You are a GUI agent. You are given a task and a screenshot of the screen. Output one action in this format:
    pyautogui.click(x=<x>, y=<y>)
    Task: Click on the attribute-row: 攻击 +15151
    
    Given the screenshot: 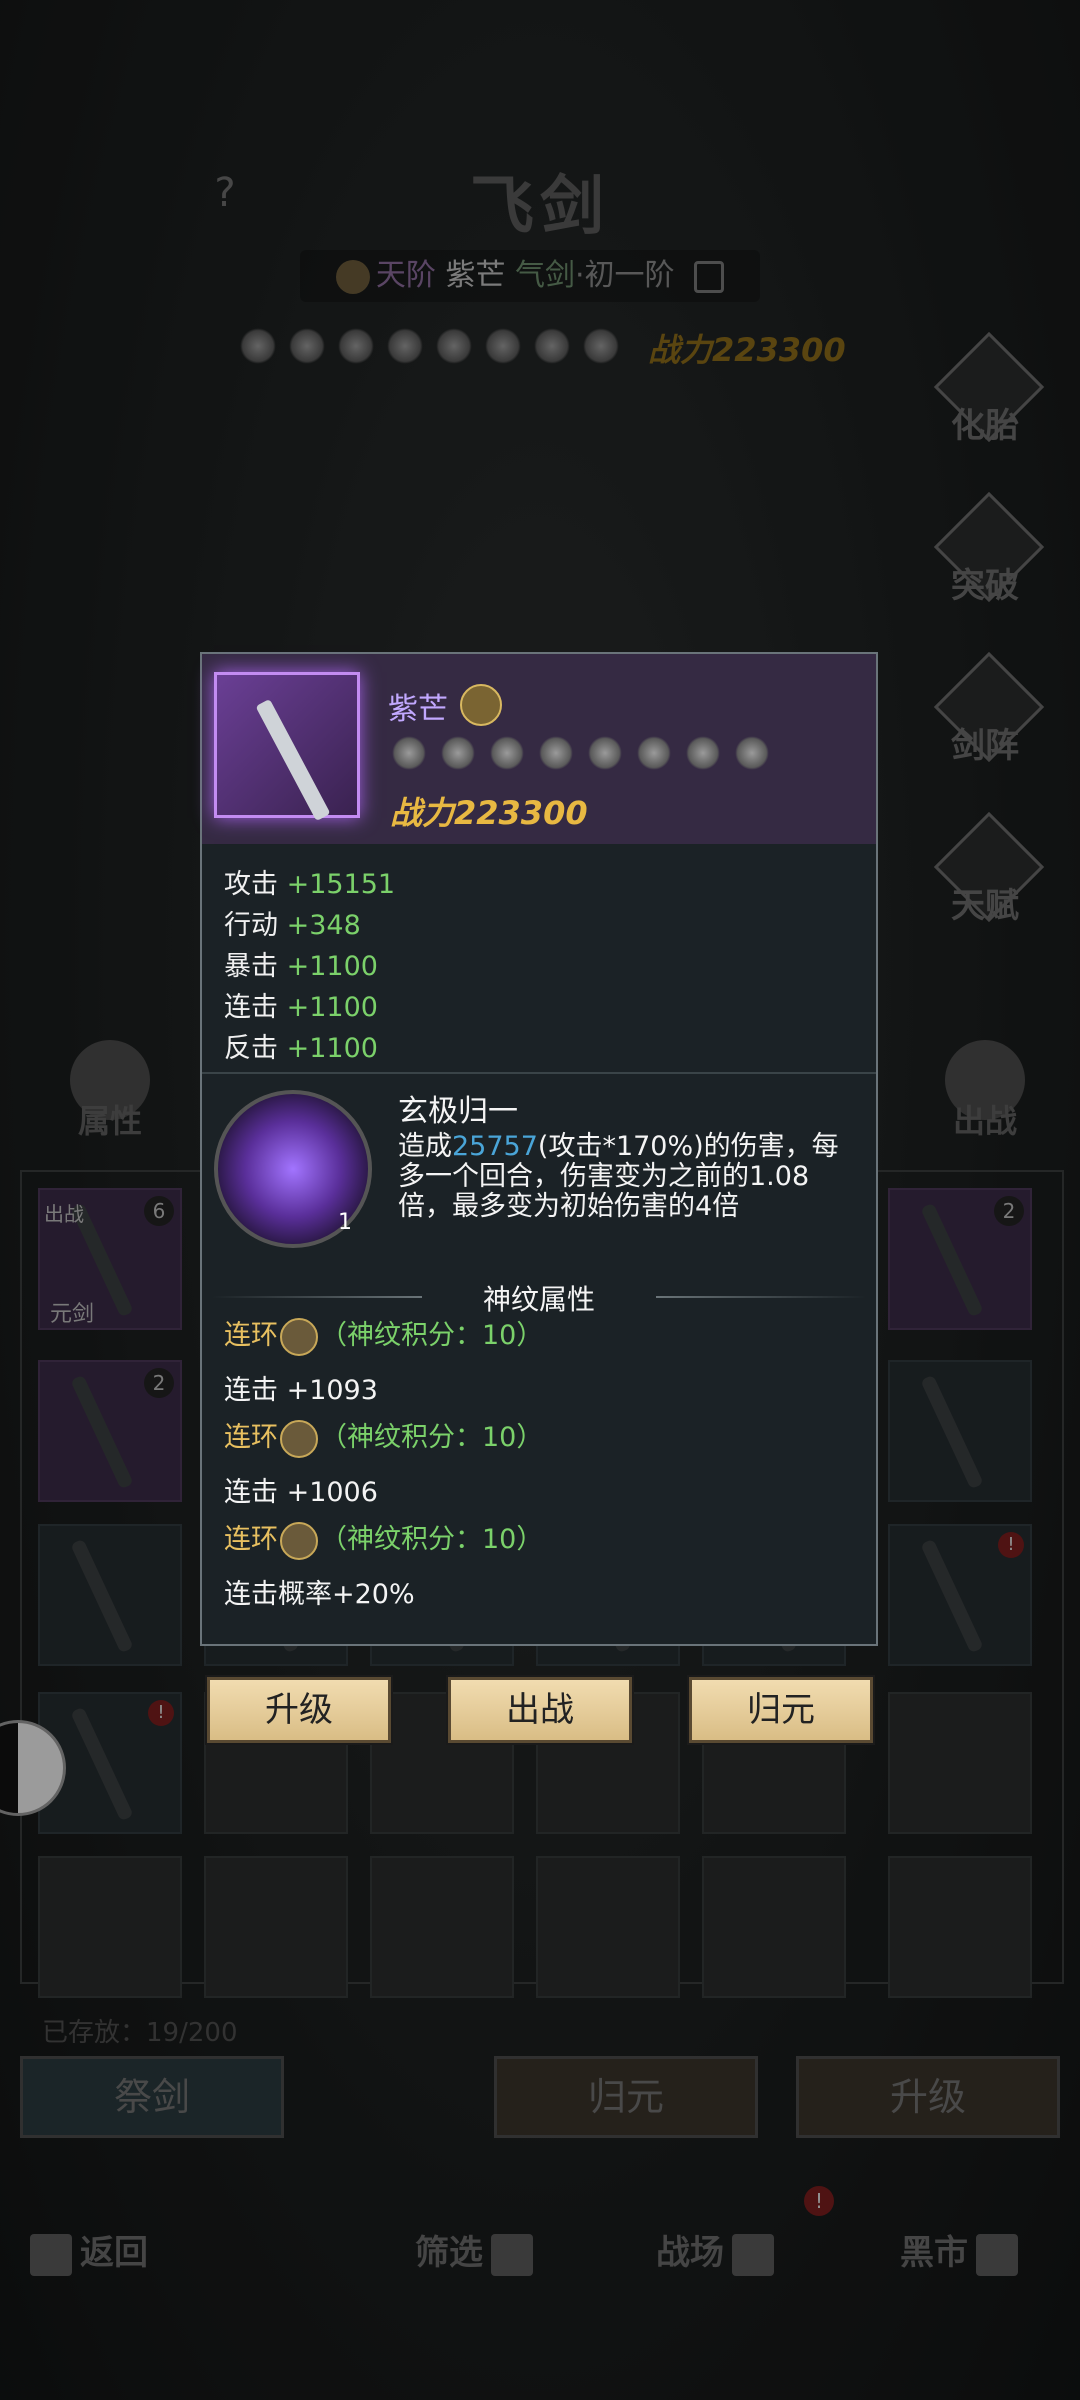 What is the action you would take?
    pyautogui.click(x=310, y=884)
    